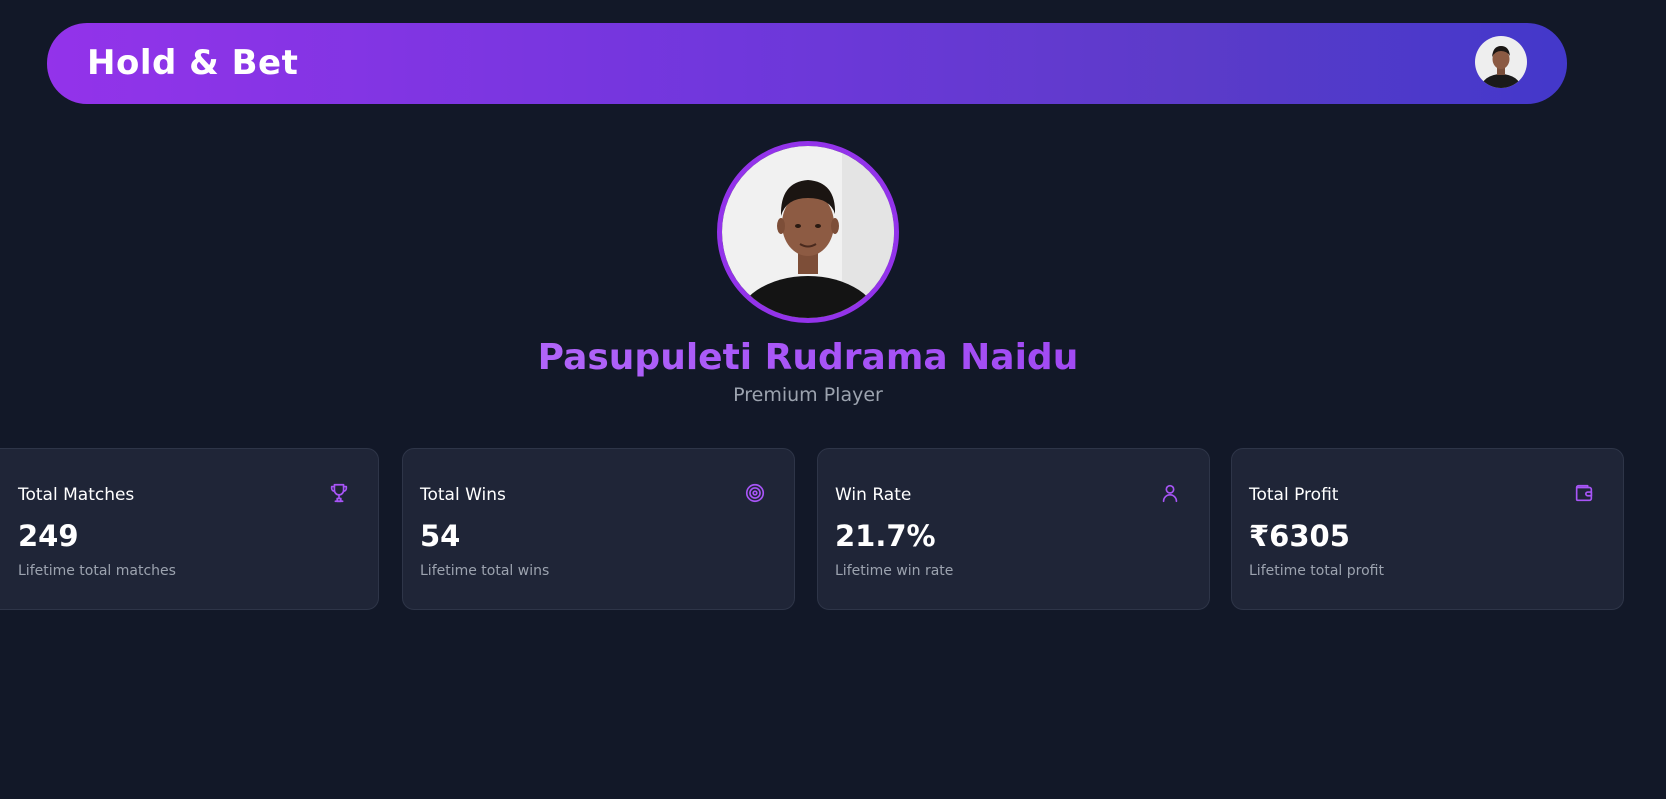 This screenshot has height=799, width=1666. What do you see at coordinates (192, 63) in the screenshot?
I see `brand-logo-text: Hold & Bet` at bounding box center [192, 63].